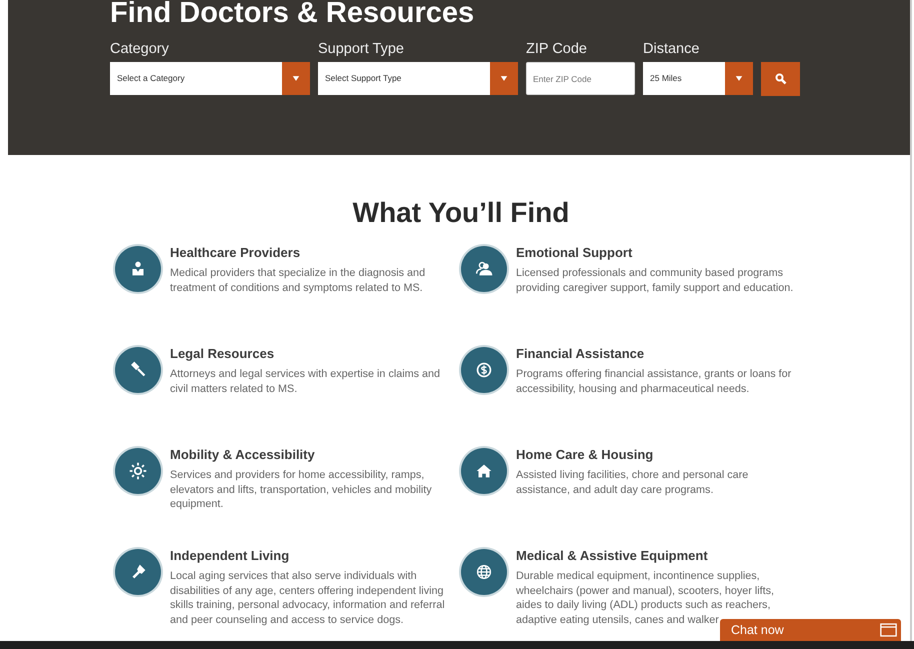 This screenshot has height=649, width=914. What do you see at coordinates (306, 381) in the screenshot?
I see `category-description: Attorneys and legal services with expertise in claims and civil matters related to MS.` at bounding box center [306, 381].